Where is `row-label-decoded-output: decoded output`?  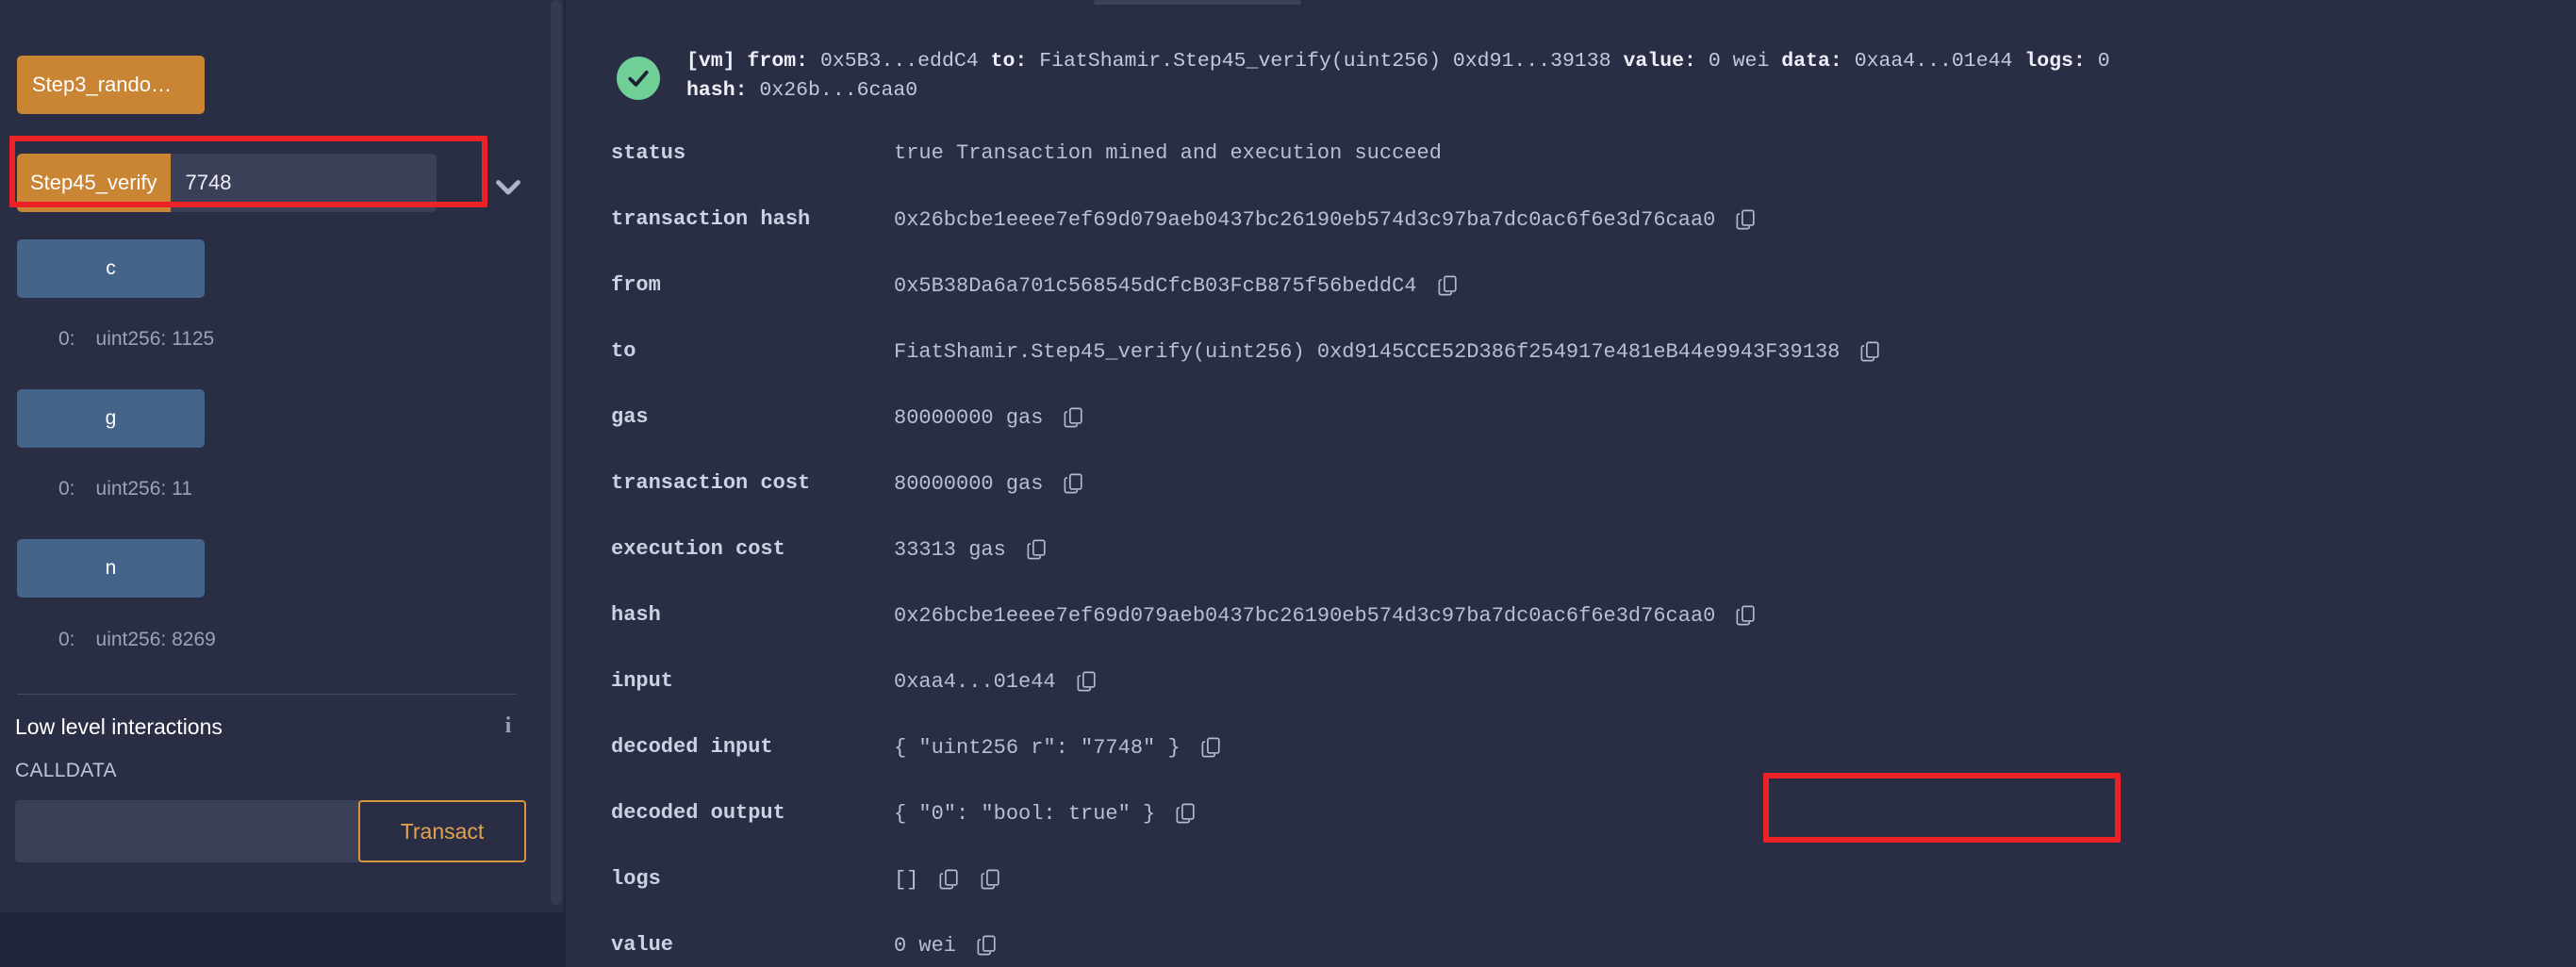 row-label-decoded-output: decoded output is located at coordinates (698, 813).